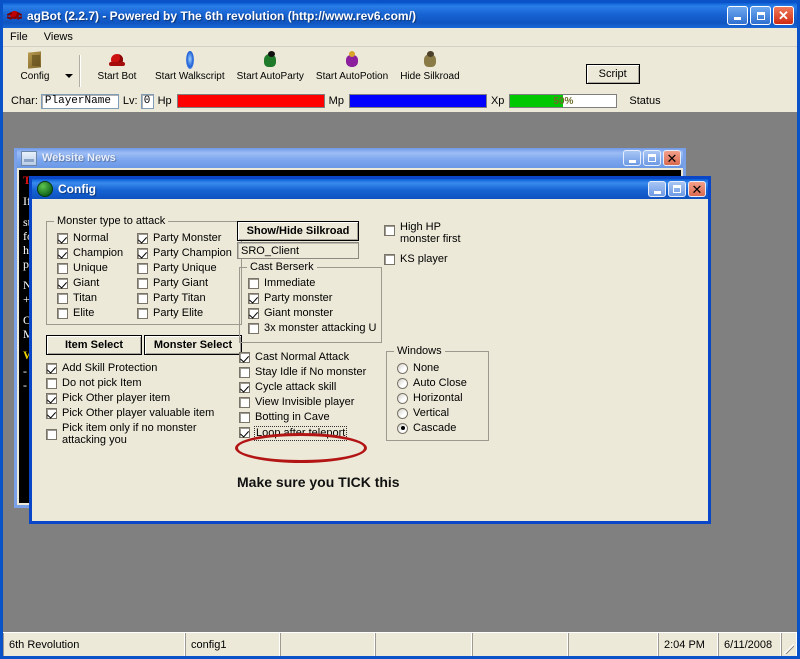  Describe the element at coordinates (314, 402) in the screenshot. I see `checkbox-view-invisible-player: View Invisible player` at that location.